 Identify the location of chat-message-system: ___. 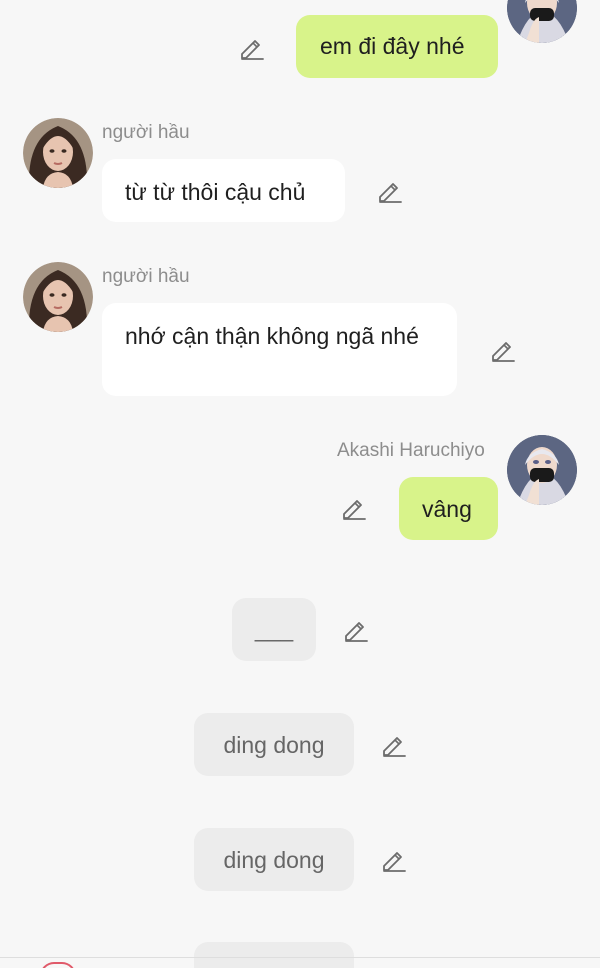
(274, 629).